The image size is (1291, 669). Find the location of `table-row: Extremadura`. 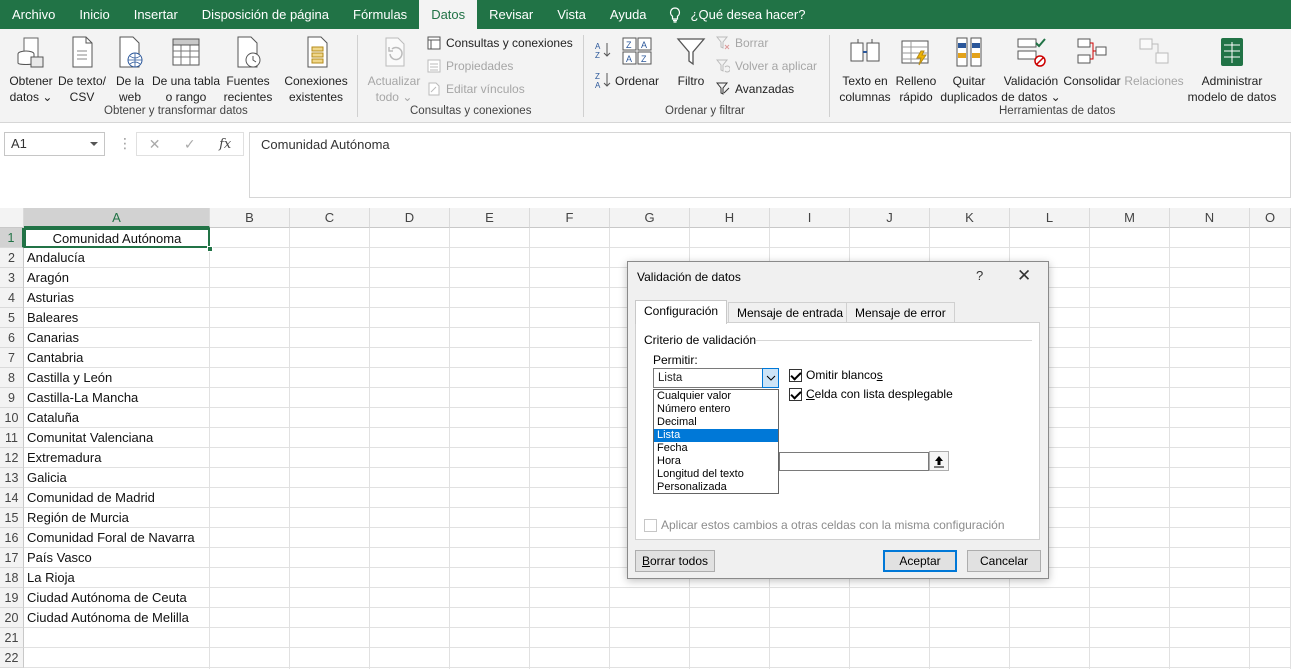

table-row: Extremadura is located at coordinates (117, 458).